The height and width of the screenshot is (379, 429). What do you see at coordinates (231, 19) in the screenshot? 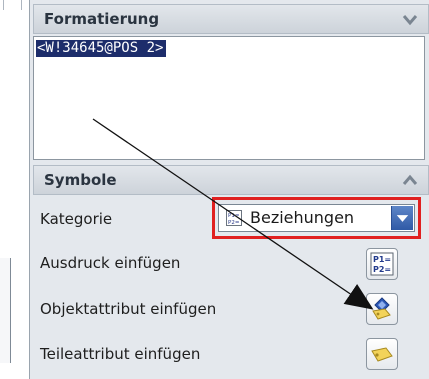
I see `formatierung-header: Formatierung` at bounding box center [231, 19].